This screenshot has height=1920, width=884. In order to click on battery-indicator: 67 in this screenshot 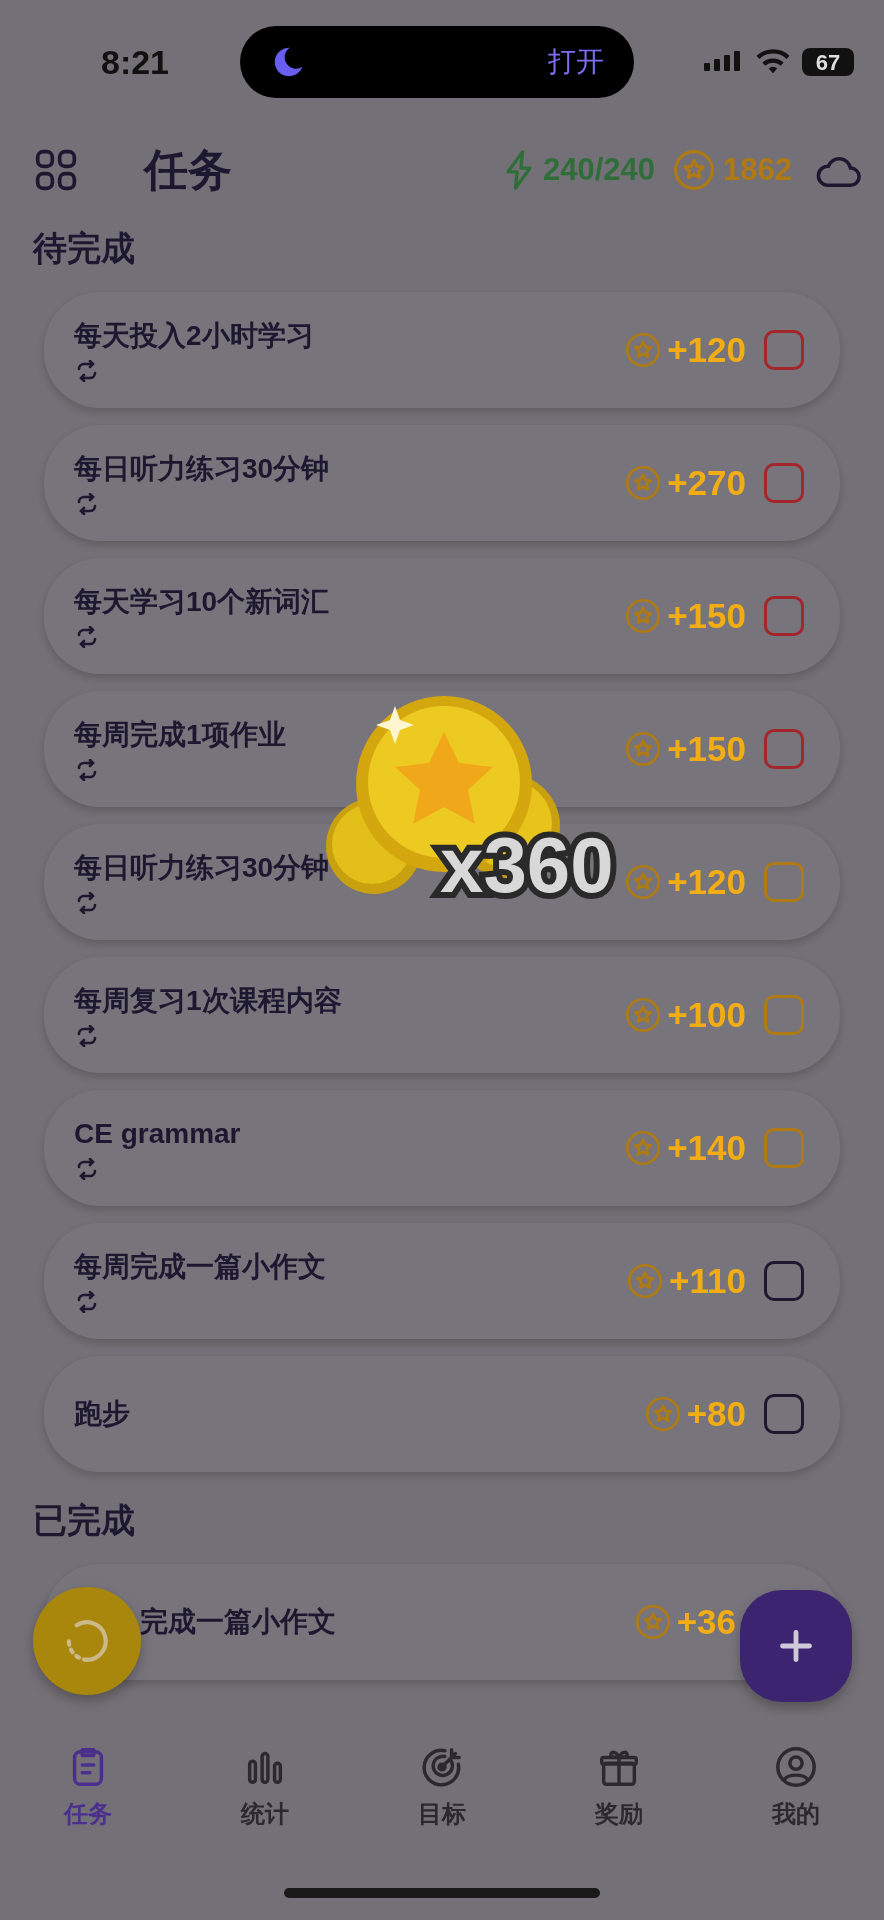, I will do `click(828, 62)`.